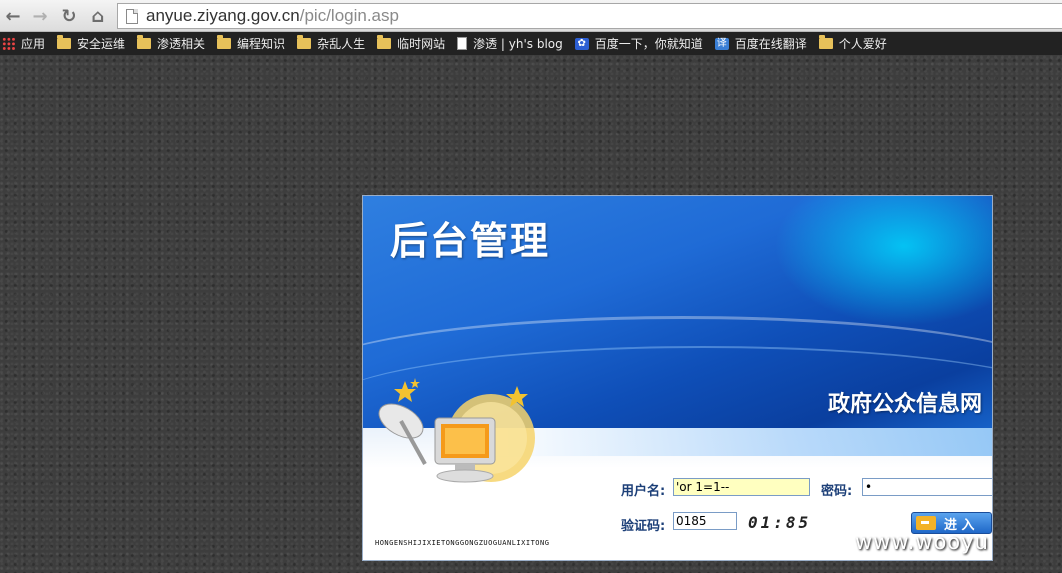 This screenshot has height=573, width=1062. Describe the element at coordinates (643, 491) in the screenshot. I see `username-label: 用户名:` at that location.